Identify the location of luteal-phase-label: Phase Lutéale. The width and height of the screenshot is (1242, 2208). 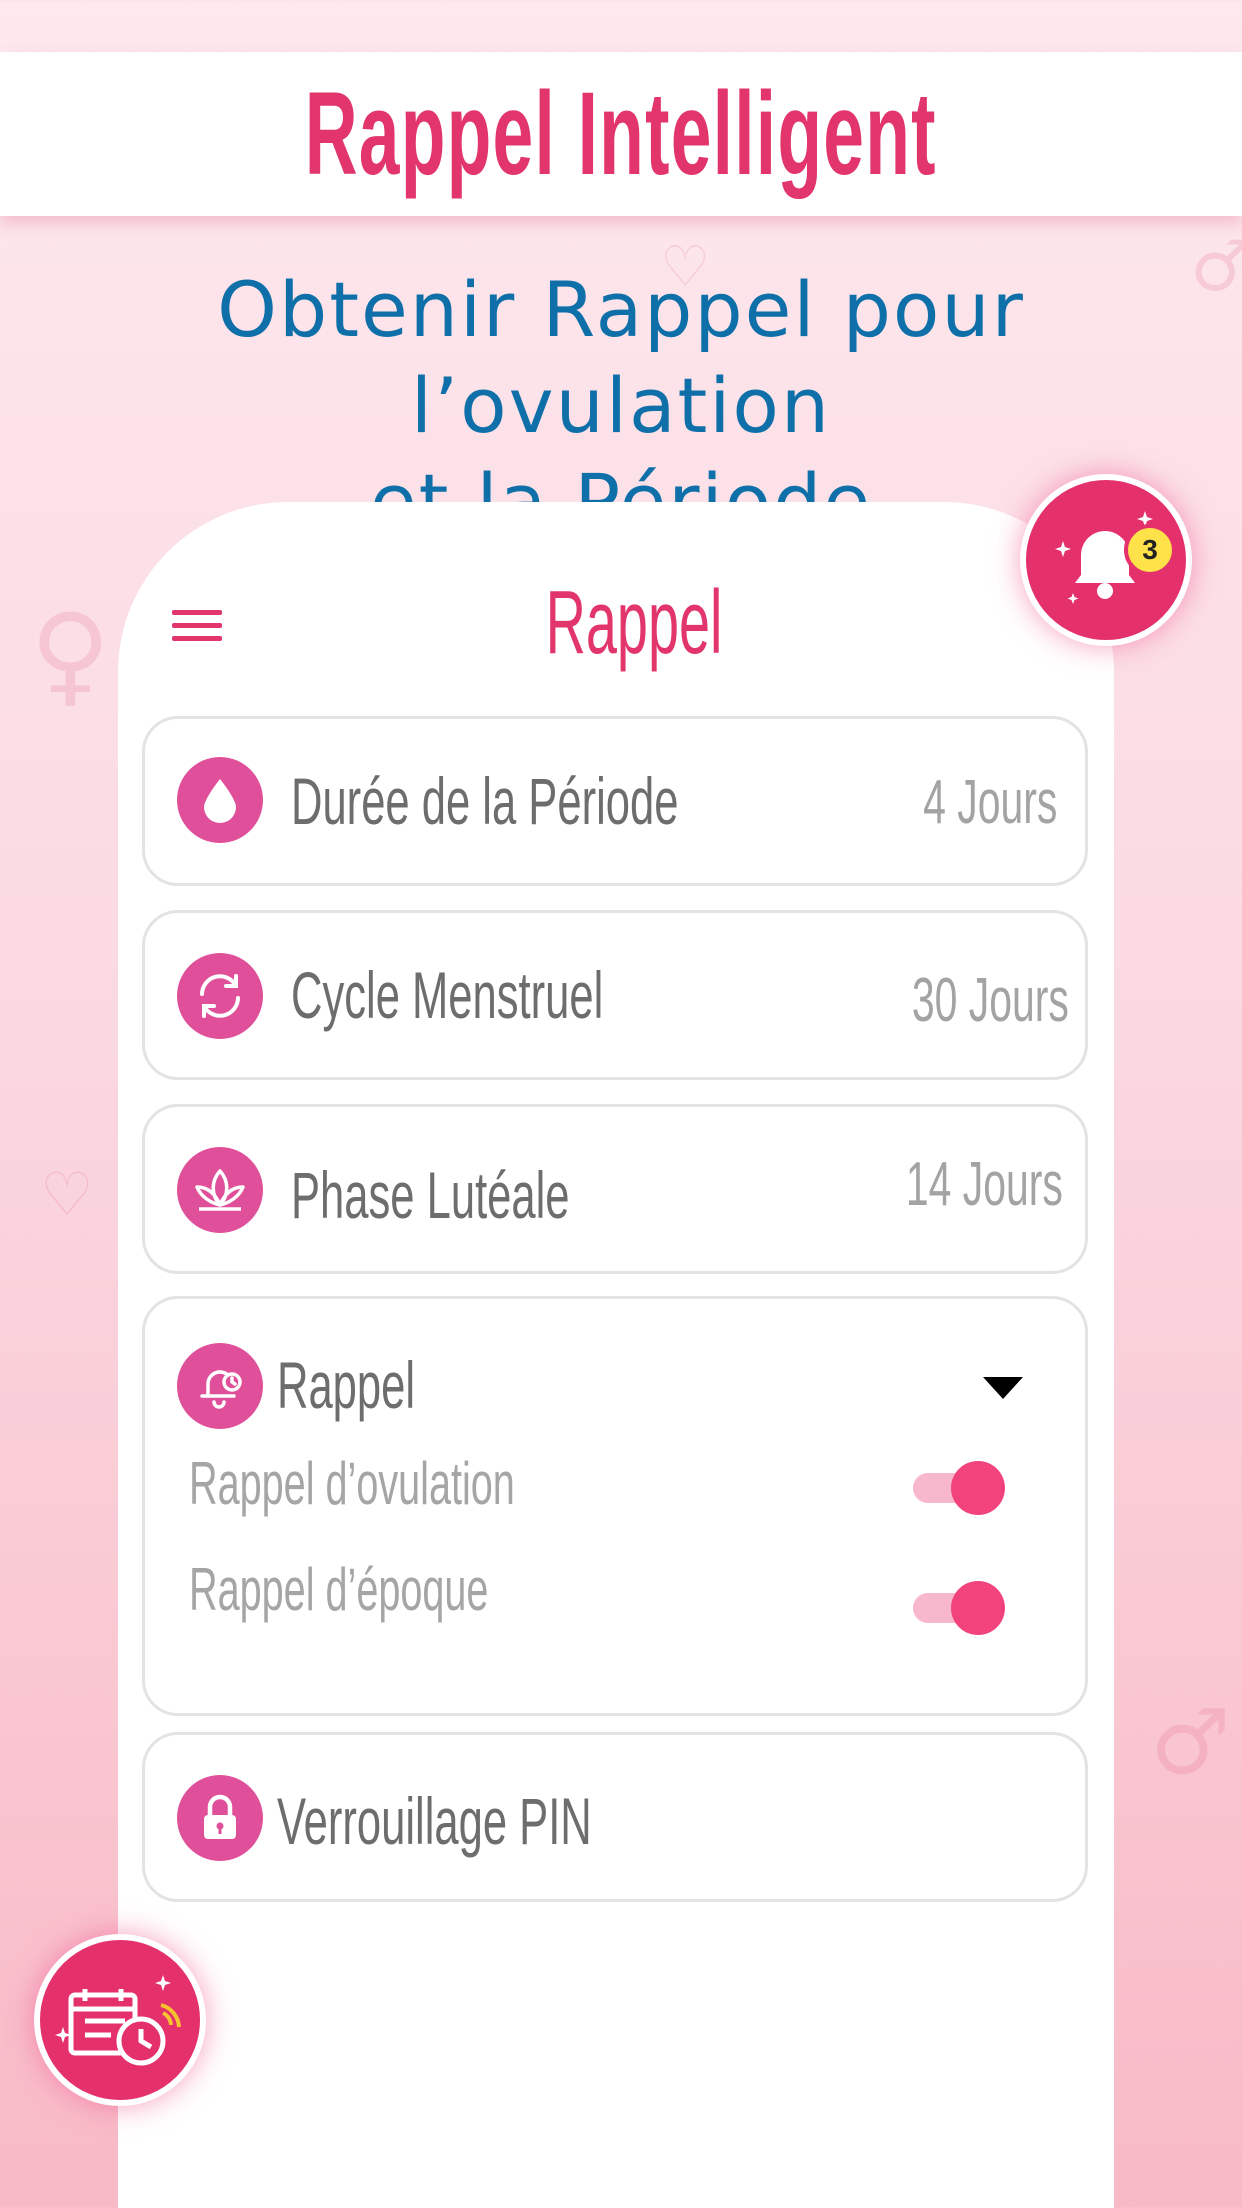
(430, 1195).